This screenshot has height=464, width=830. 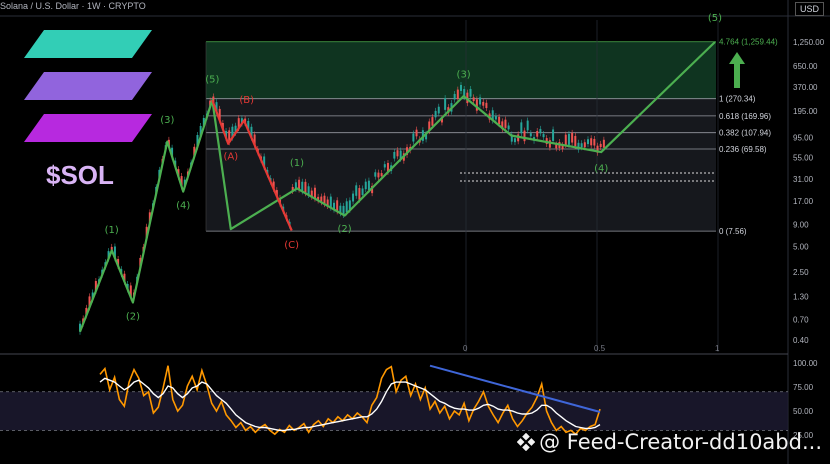 I want to click on wave-label: (C), so click(x=291, y=245).